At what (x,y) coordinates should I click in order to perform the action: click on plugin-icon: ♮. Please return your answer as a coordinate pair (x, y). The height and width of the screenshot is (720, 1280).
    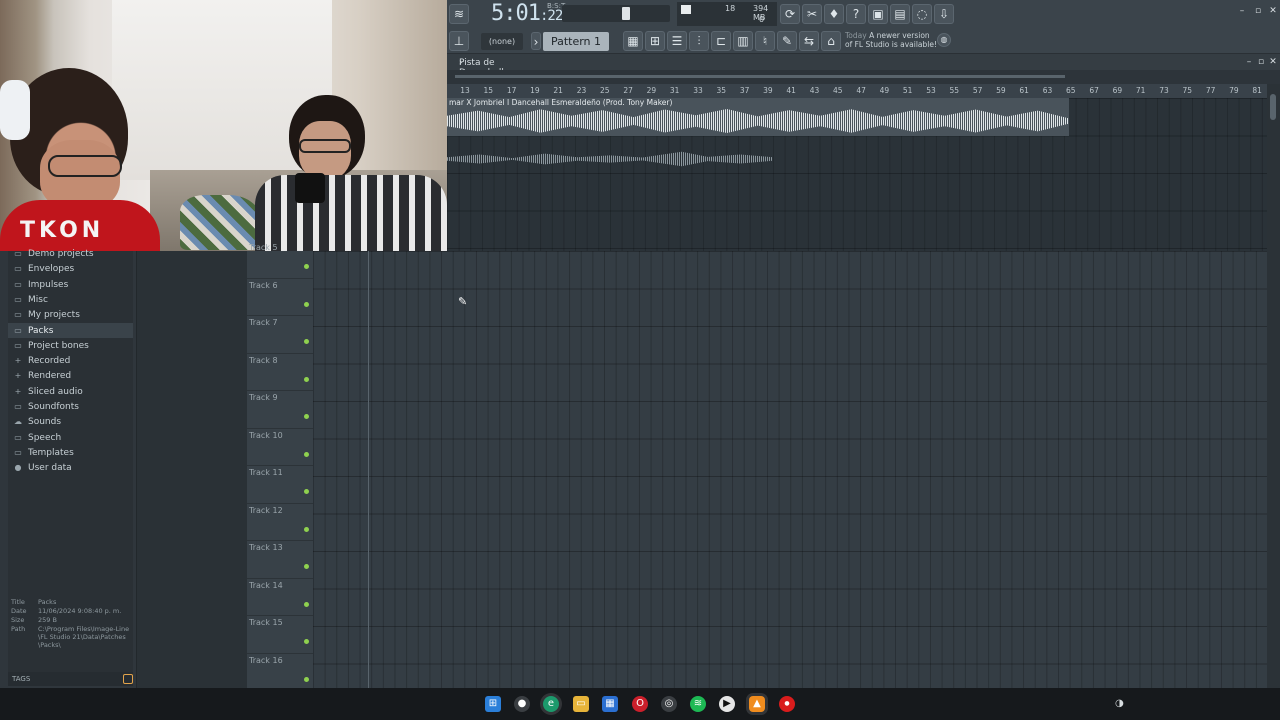
    Looking at the image, I should click on (765, 41).